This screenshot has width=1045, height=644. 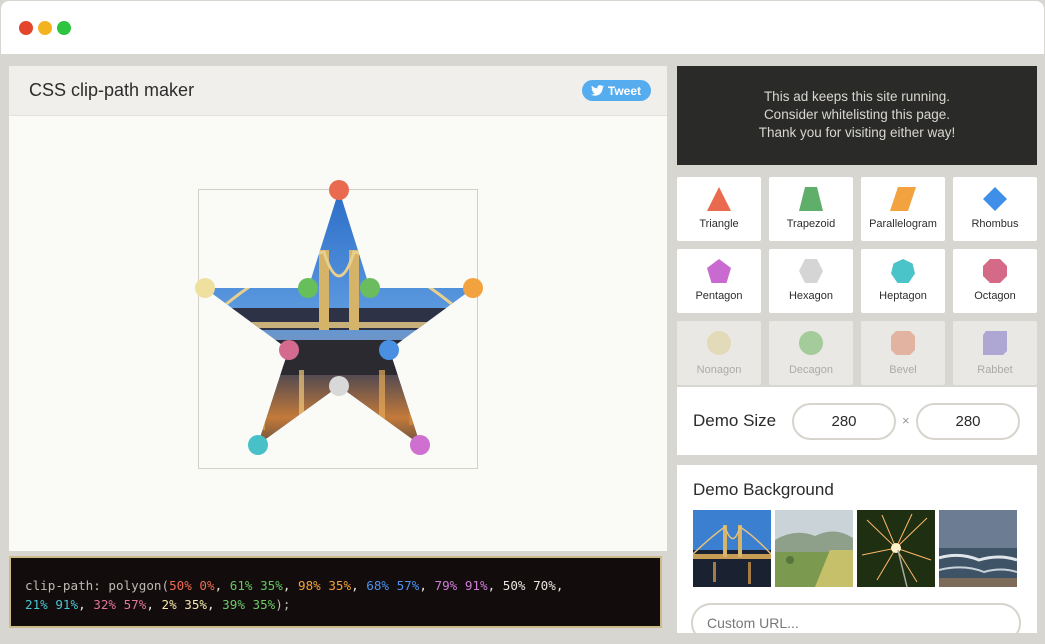 What do you see at coordinates (811, 343) in the screenshot?
I see `decagon-icon` at bounding box center [811, 343].